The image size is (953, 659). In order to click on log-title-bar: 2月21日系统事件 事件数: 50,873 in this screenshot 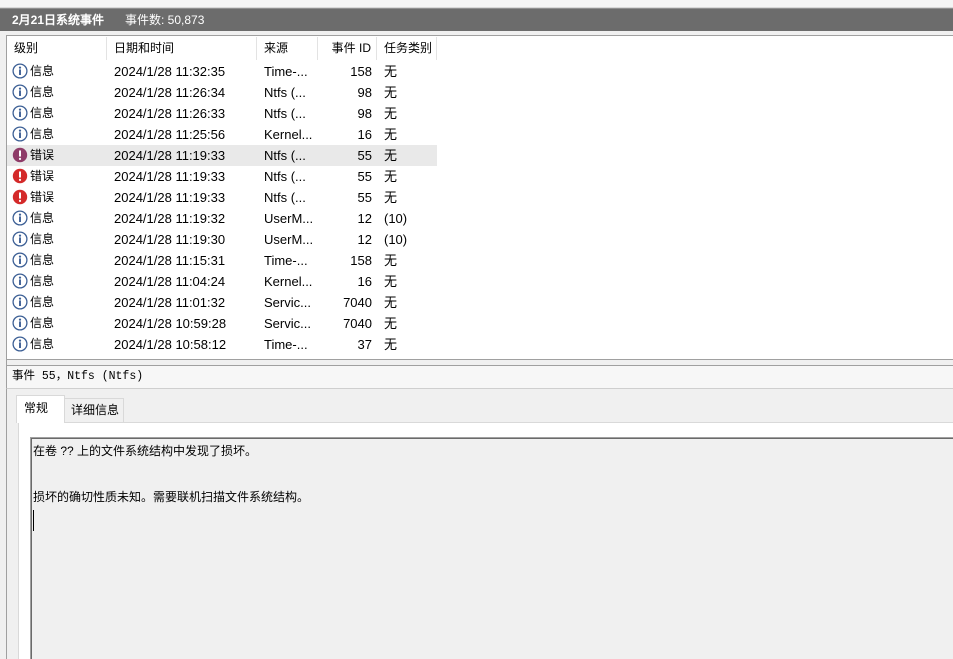, I will do `click(476, 19)`.